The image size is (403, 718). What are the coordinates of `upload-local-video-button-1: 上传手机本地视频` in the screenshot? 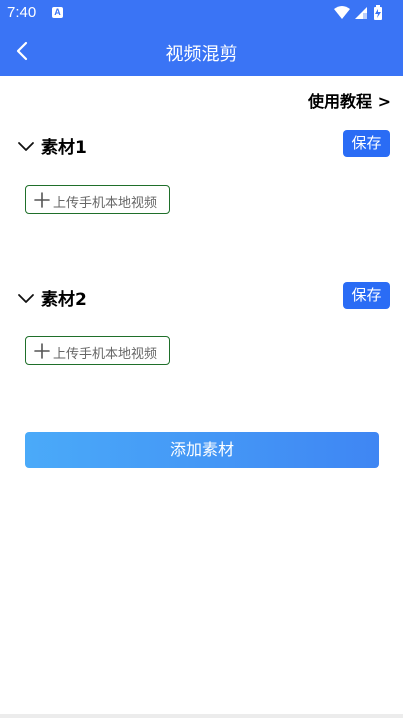 It's located at (97, 199).